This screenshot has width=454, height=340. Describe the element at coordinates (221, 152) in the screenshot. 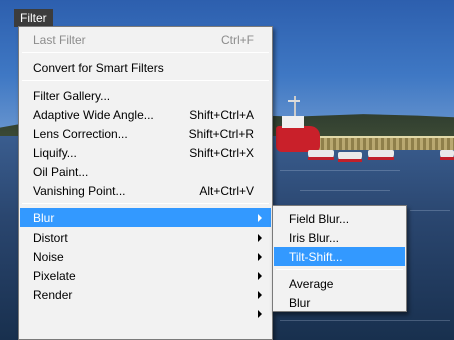

I see `menu-item-shortcut: Shift+Ctrl+X` at that location.